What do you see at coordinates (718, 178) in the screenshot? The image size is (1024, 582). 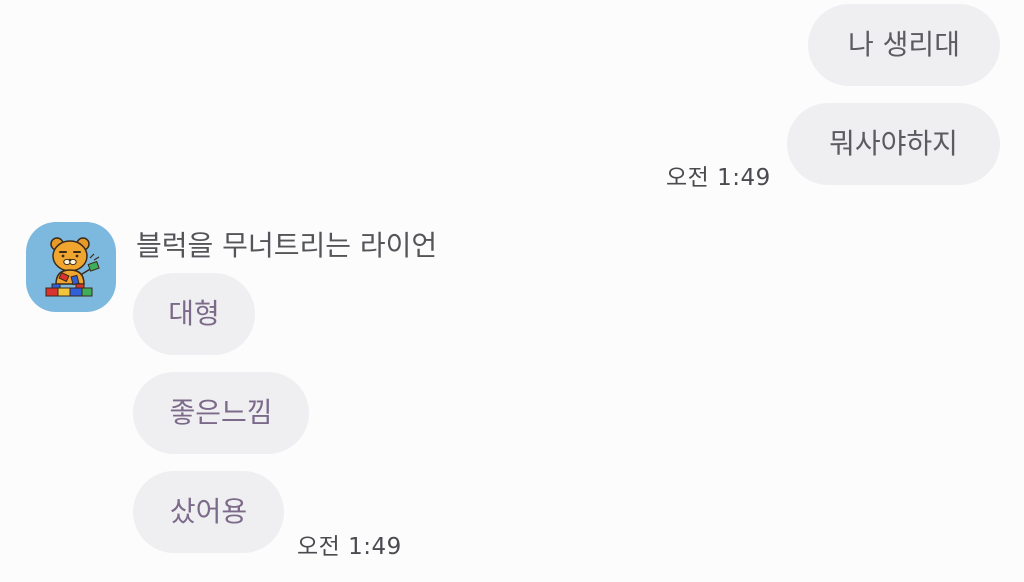 I see `outgoing-timestamp: 오전 1:49` at bounding box center [718, 178].